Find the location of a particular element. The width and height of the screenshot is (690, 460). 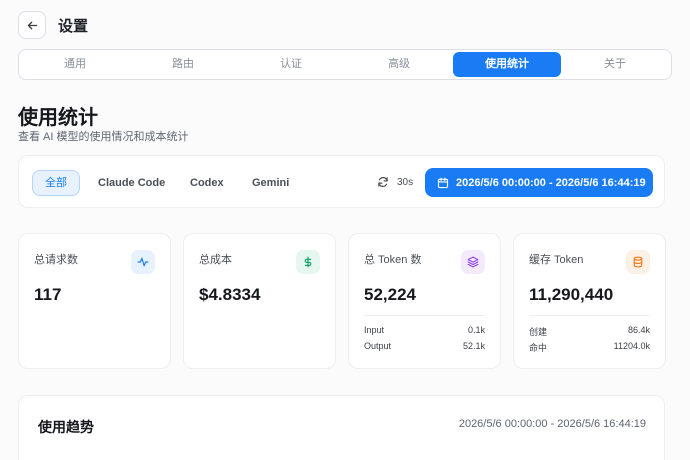

cache-row-hit: 命中 11204.0k is located at coordinates (589, 347).